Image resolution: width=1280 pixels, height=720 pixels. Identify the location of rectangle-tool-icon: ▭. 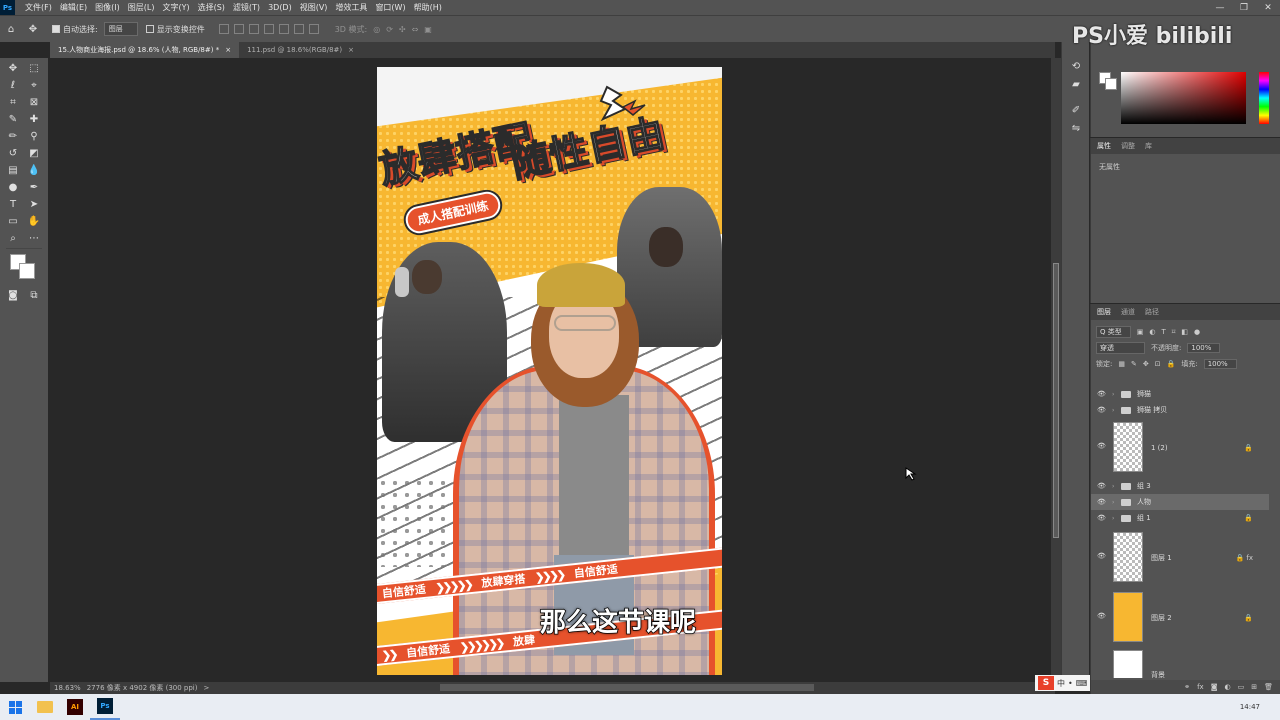
(13, 221).